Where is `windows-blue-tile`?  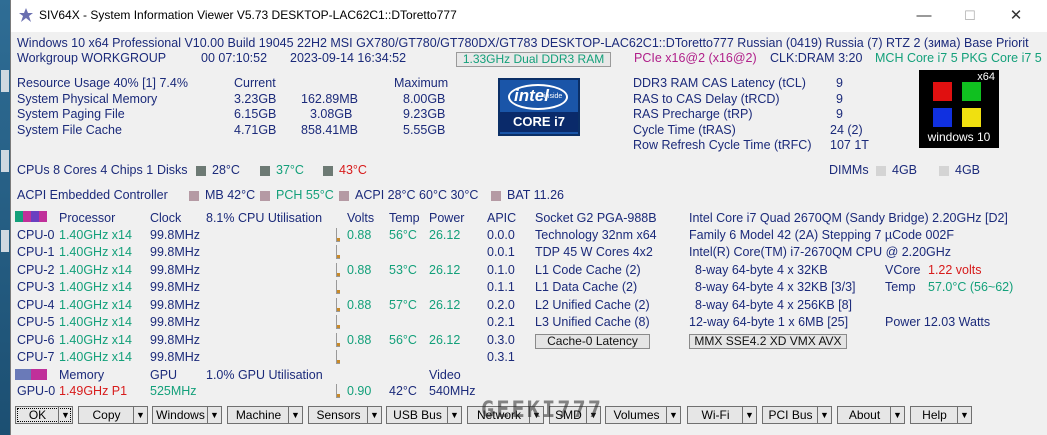
windows-blue-tile is located at coordinates (942, 117).